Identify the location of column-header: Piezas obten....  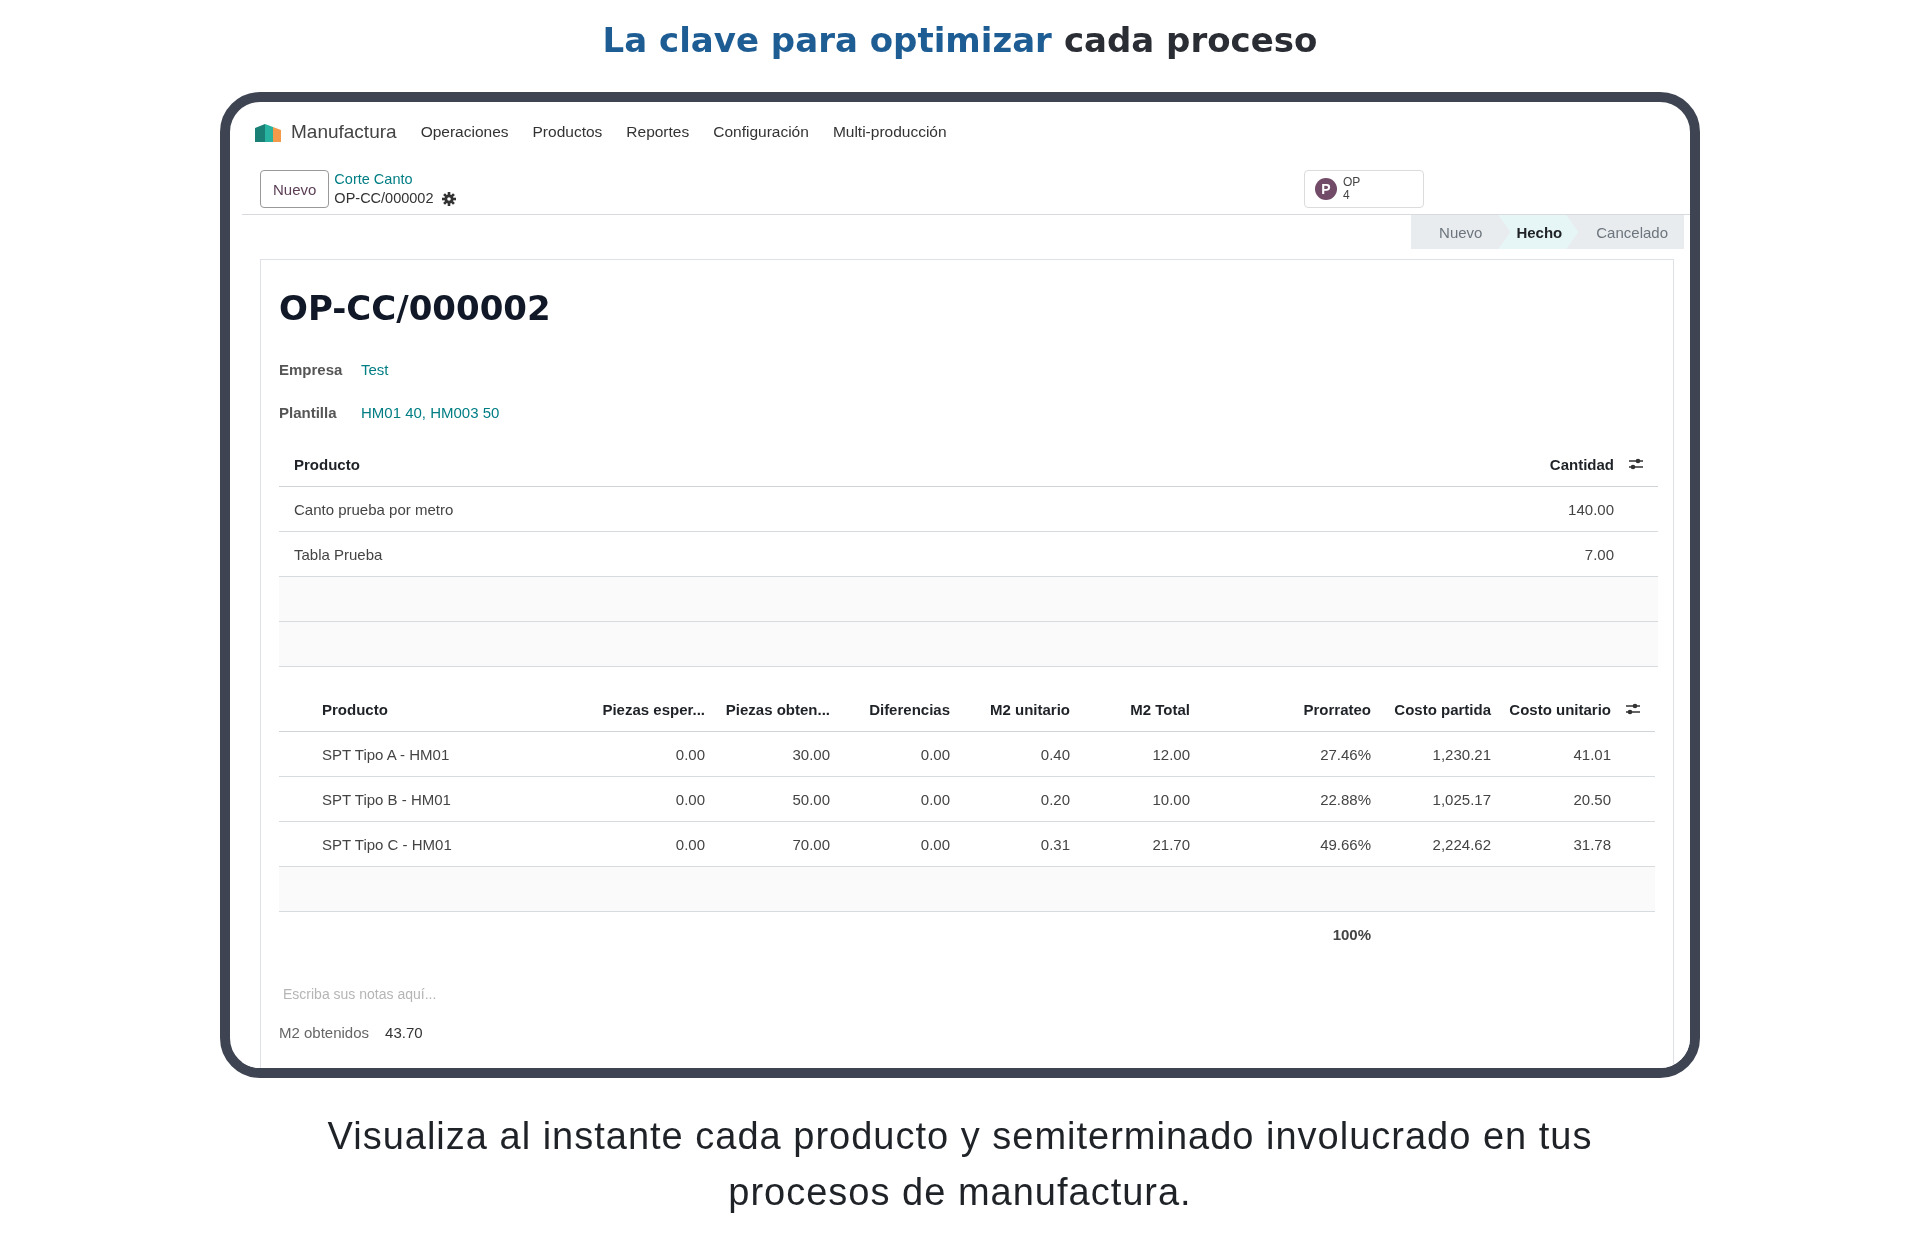
(767, 709).